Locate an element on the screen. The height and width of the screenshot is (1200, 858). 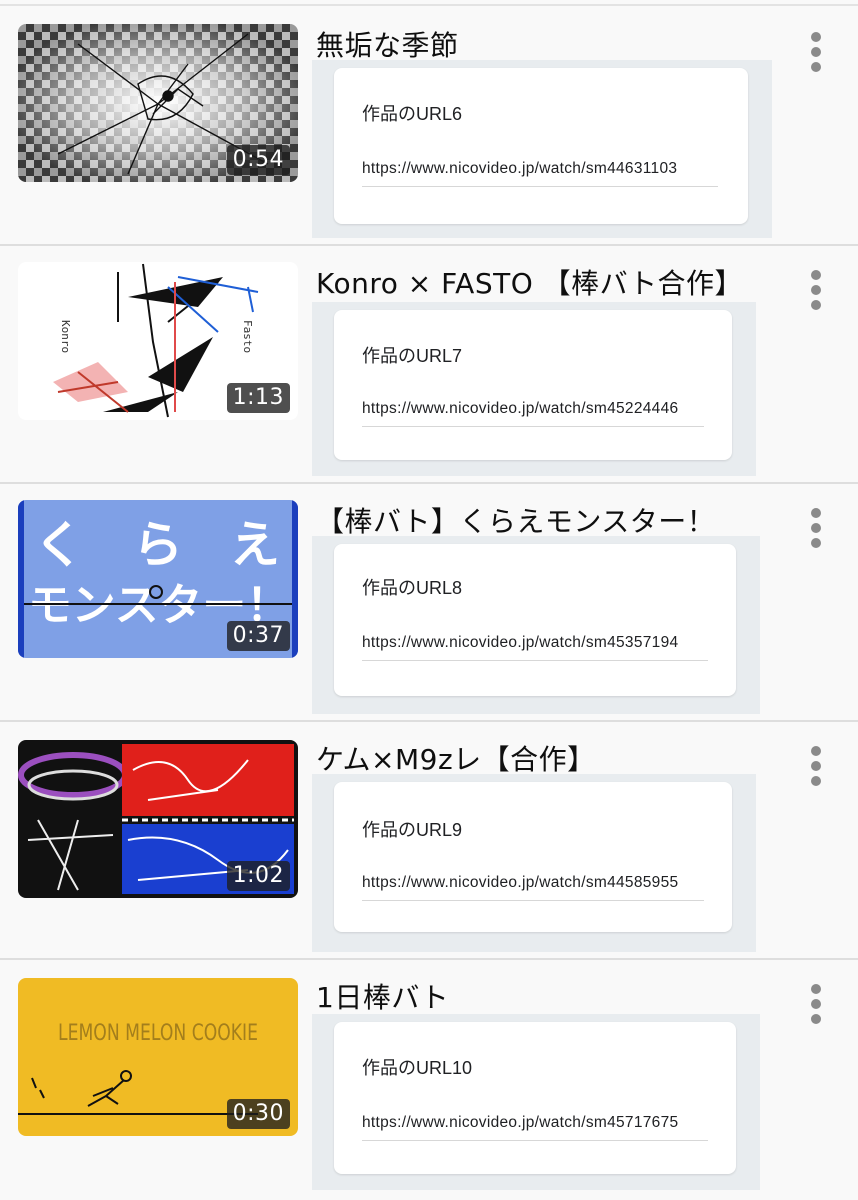
video-duration-badge: 0:54 is located at coordinates (258, 160).